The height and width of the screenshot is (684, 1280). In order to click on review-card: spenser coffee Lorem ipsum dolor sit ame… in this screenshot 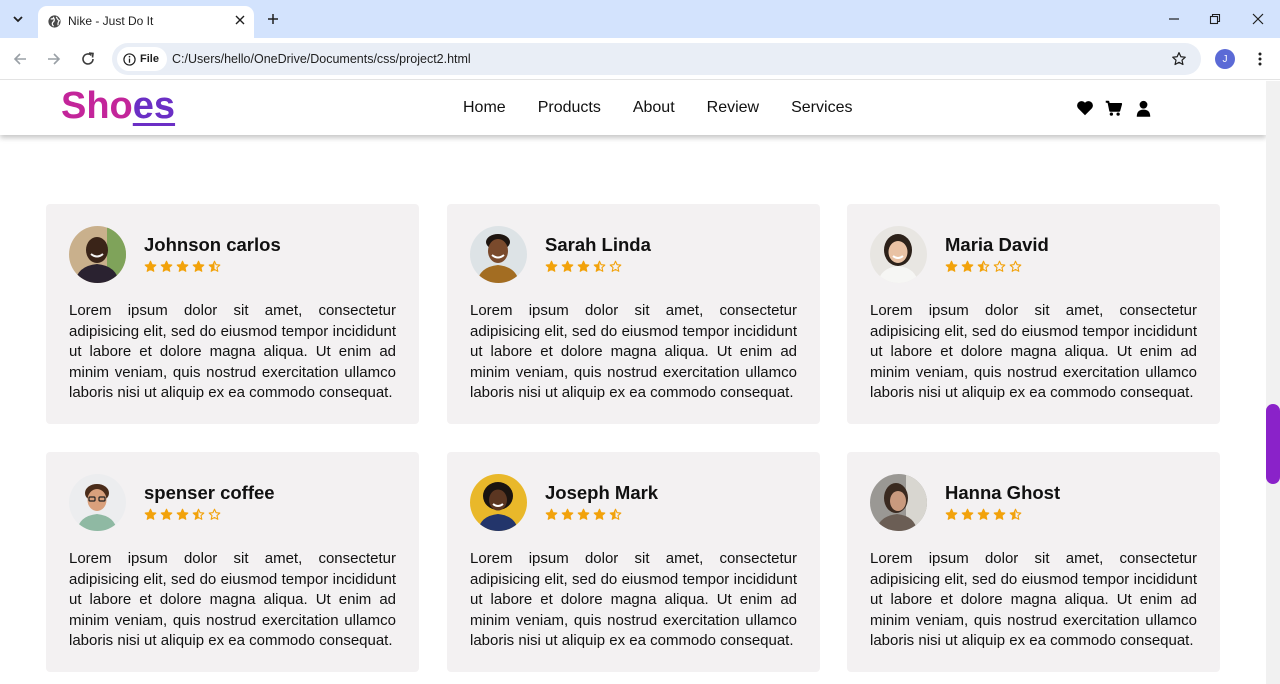, I will do `click(232, 562)`.